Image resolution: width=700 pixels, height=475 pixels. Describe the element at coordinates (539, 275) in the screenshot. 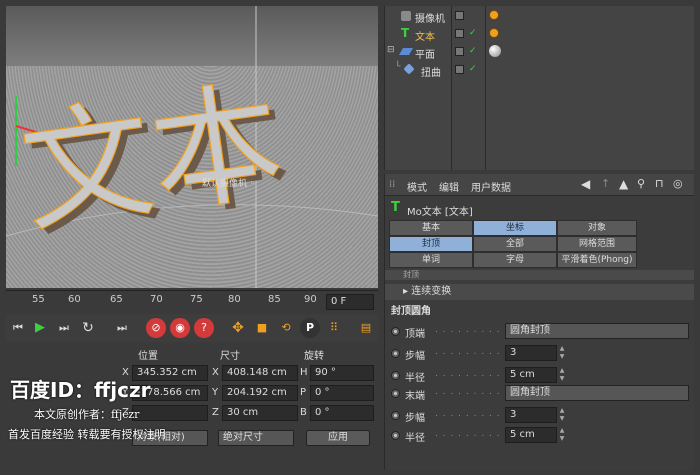

I see `section-caps-partial: 封顶` at that location.